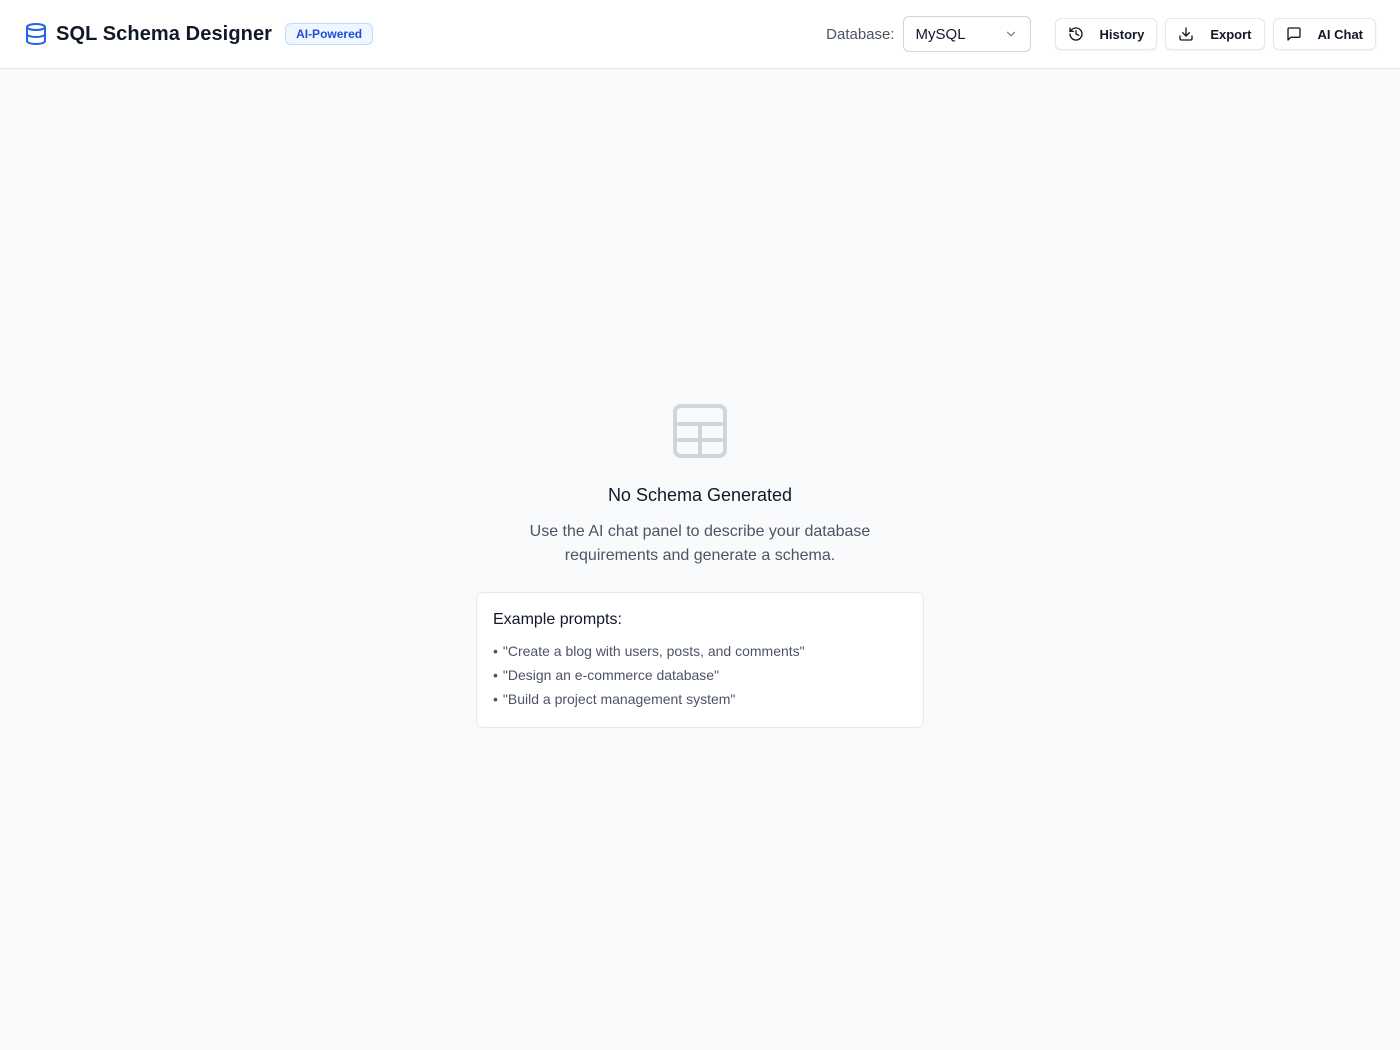  I want to click on brand: SQL Schema Designer AI-Powered, so click(199, 34).